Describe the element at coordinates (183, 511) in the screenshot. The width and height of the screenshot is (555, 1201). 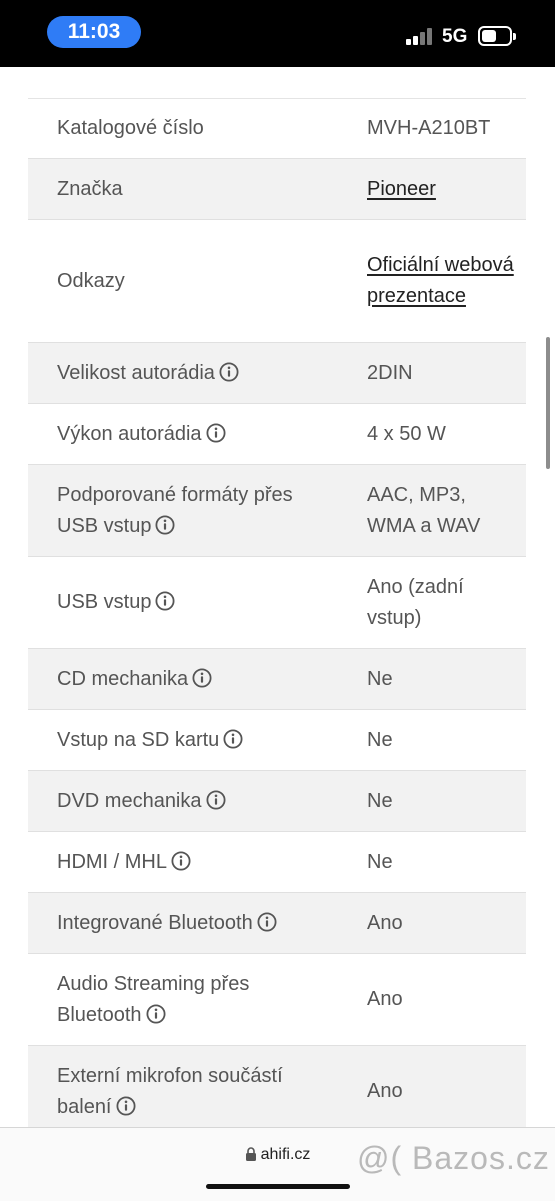
I see `spec-label: Podporované formáty přes USB vstup` at that location.